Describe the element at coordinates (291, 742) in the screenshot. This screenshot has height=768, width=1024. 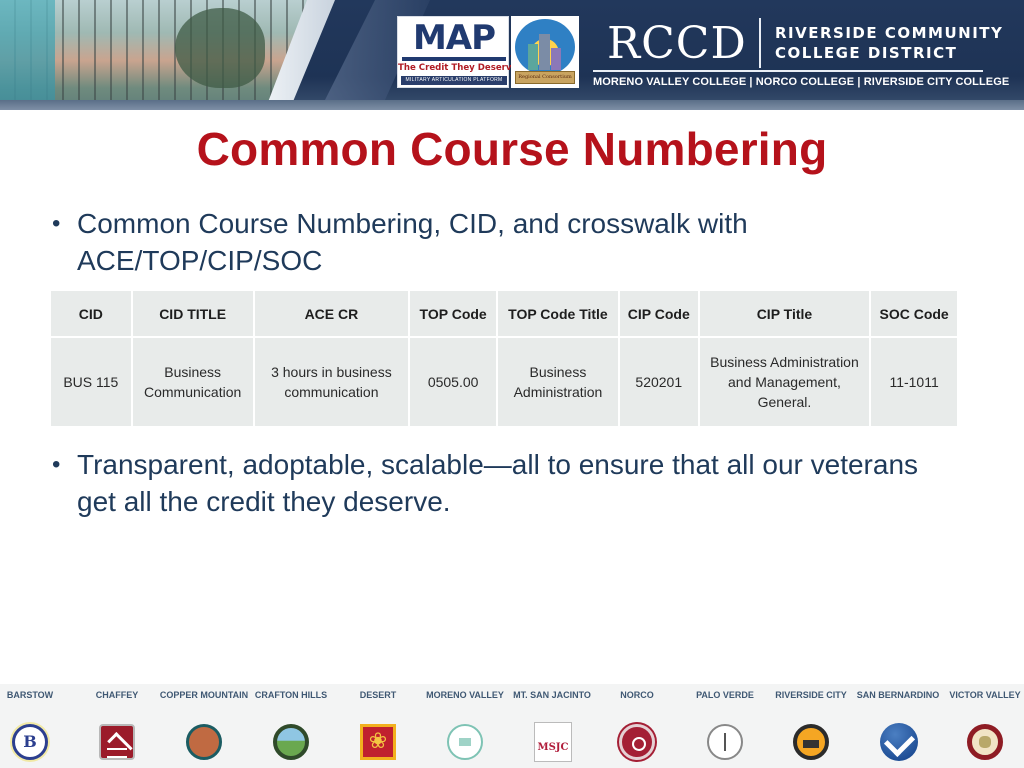
I see `crafton-hills-seal-icon` at that location.